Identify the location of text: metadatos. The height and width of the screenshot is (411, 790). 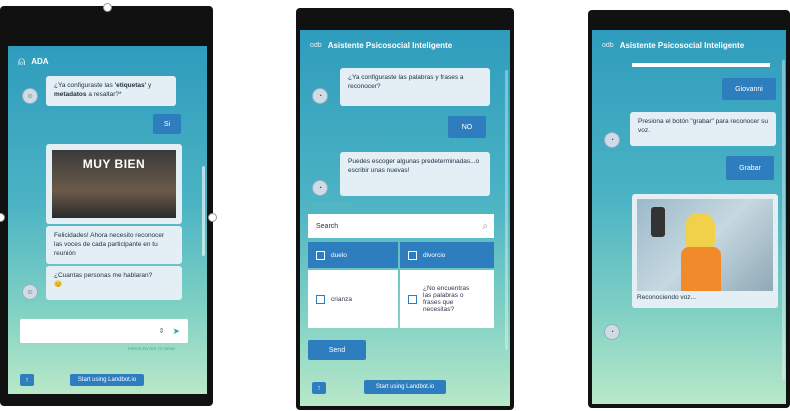
(70, 94).